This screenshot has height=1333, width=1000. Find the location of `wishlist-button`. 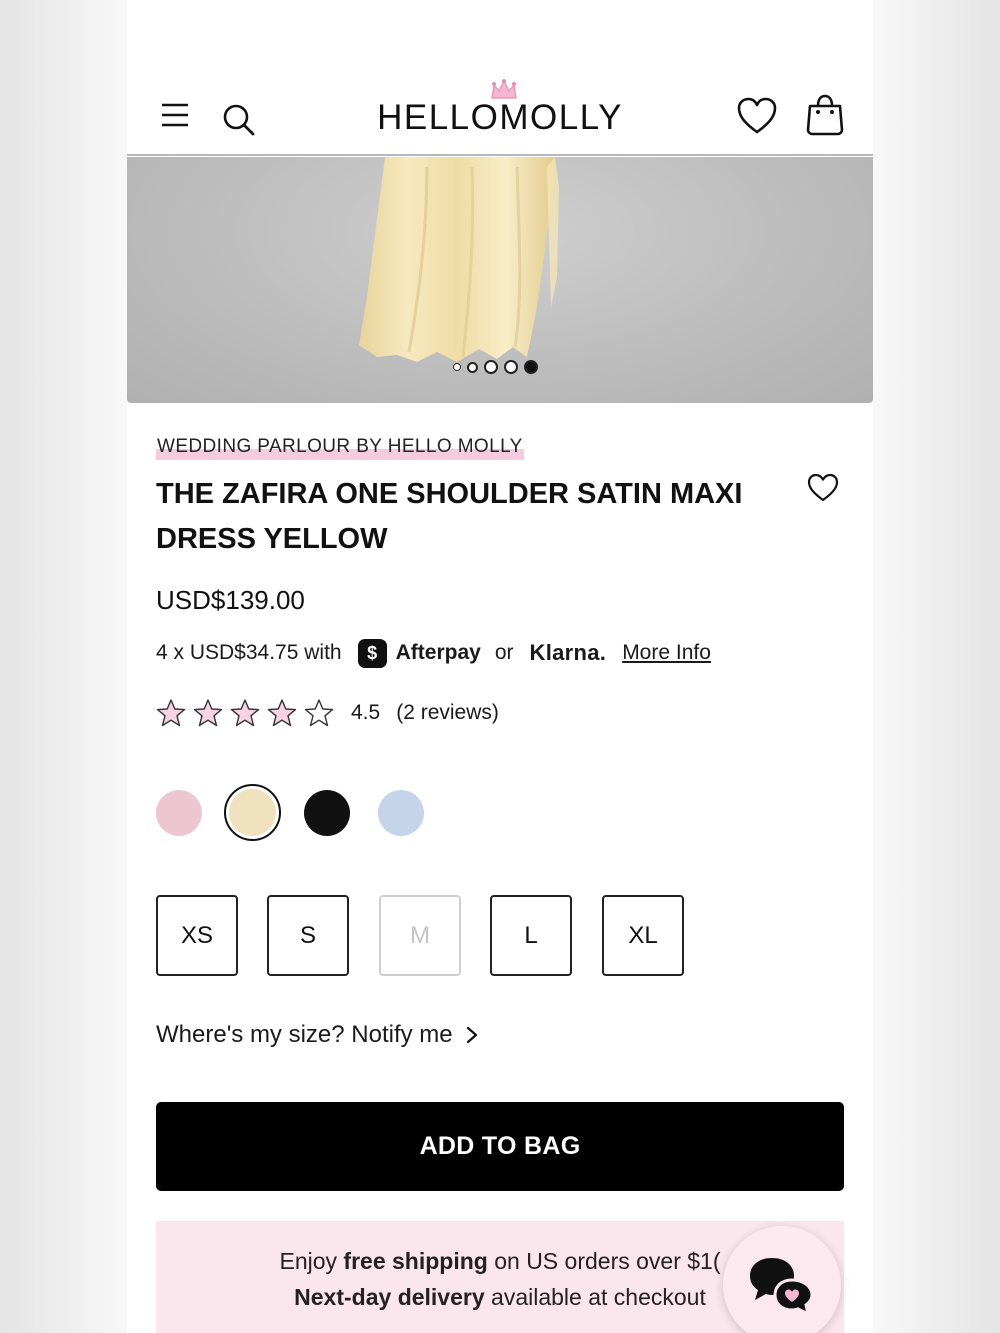

wishlist-button is located at coordinates (757, 116).